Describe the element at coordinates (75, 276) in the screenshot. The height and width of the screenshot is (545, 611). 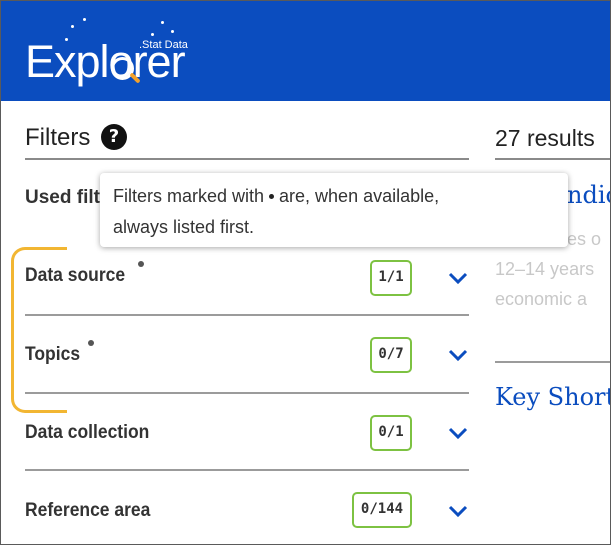
I see `filter-label-data-source: Data source` at that location.